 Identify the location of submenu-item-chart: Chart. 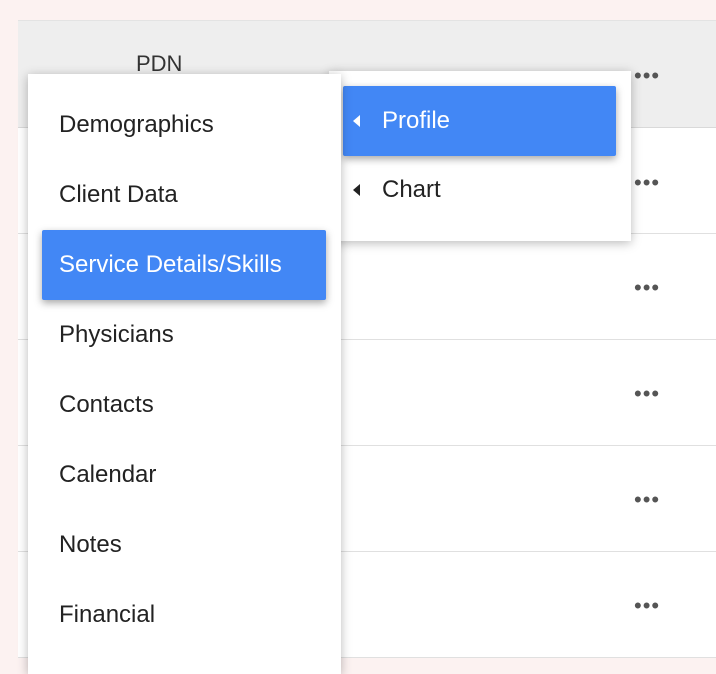
(479, 190).